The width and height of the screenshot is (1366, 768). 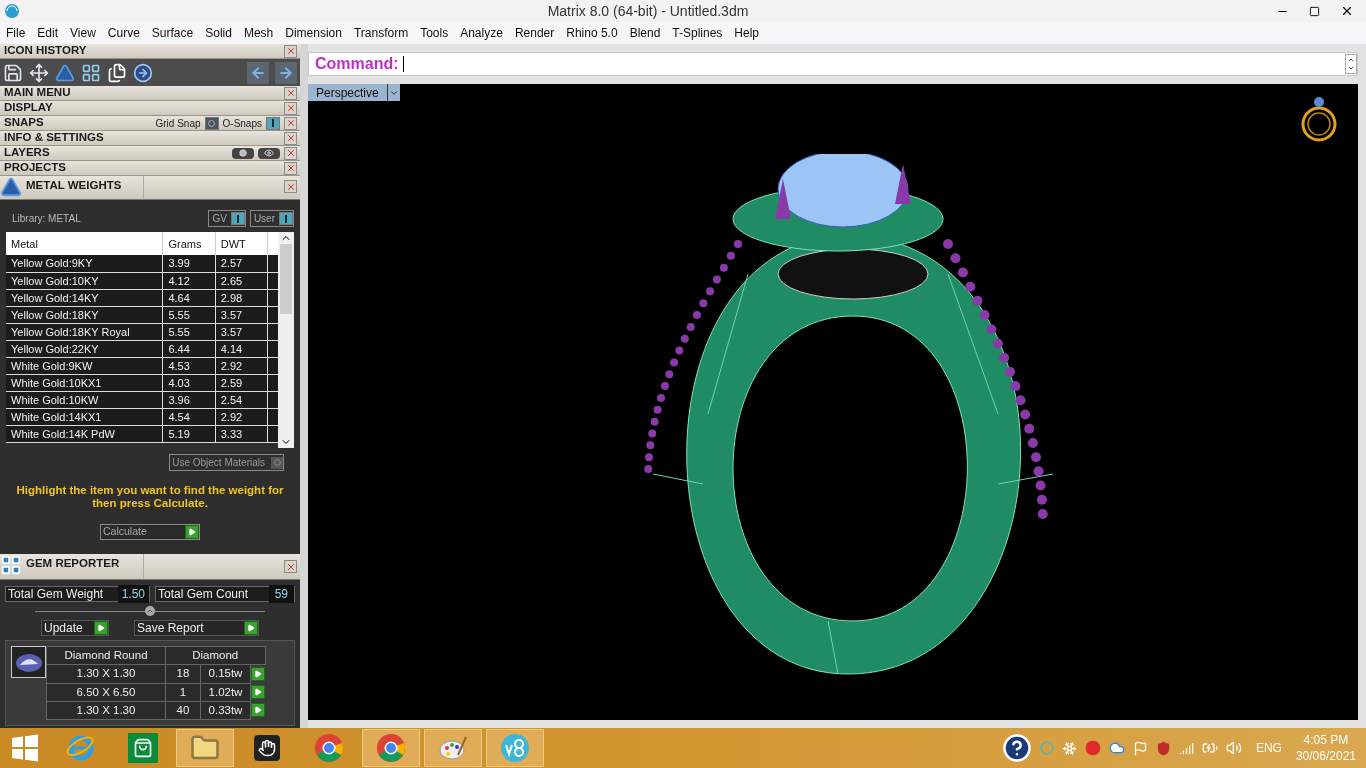 What do you see at coordinates (150, 108) in the screenshot?
I see `panel-header: DISPLAY` at bounding box center [150, 108].